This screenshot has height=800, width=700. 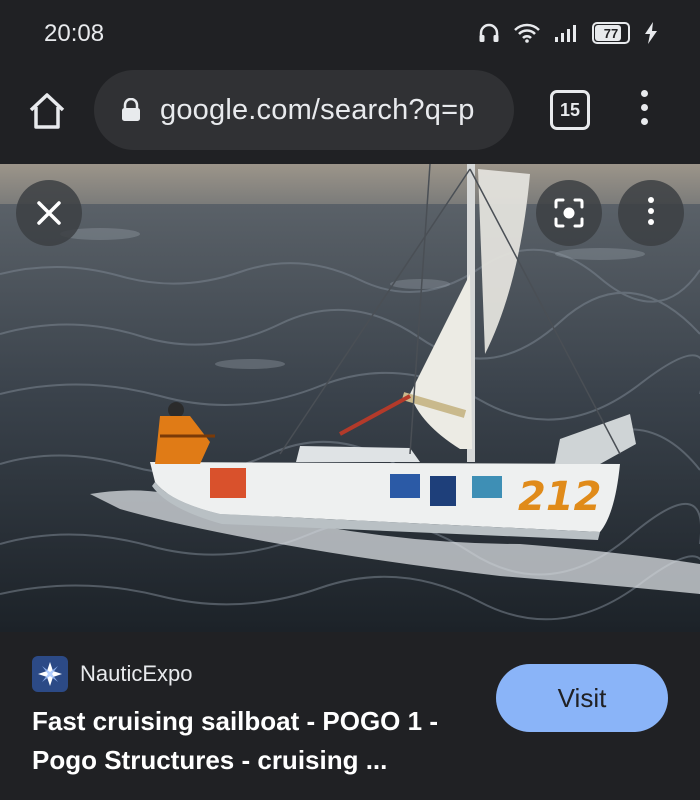 I want to click on tab-count: 15, so click(x=570, y=109).